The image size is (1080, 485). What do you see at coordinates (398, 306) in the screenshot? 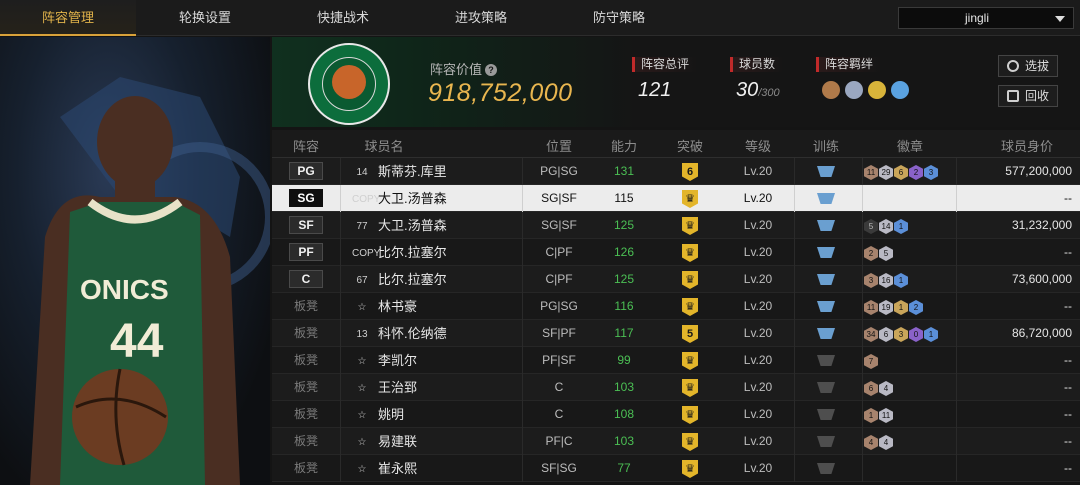
I see `player-name: 林书豪` at bounding box center [398, 306].